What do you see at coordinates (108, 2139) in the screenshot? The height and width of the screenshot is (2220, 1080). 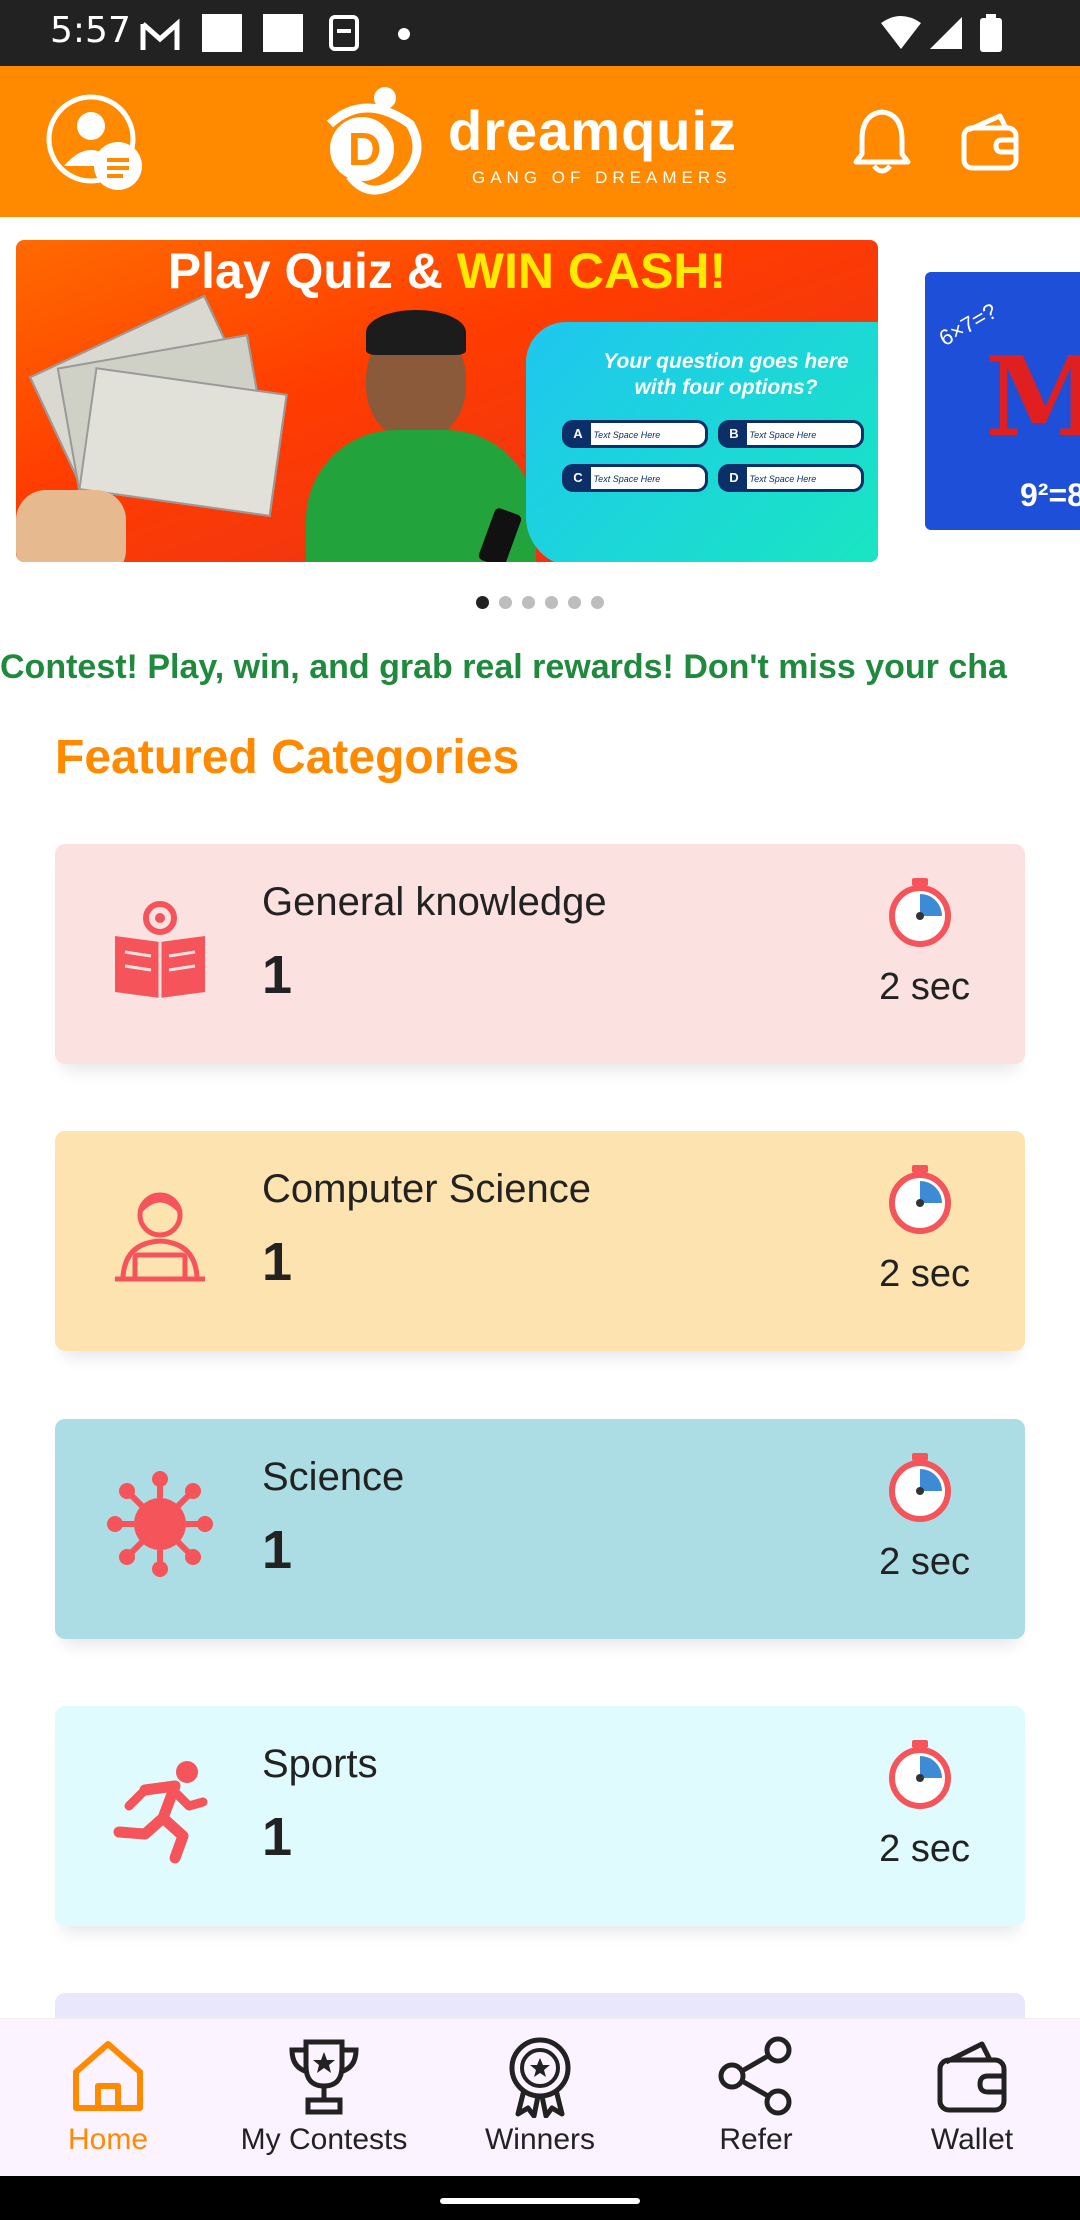 I see `nav-home-label: Home` at bounding box center [108, 2139].